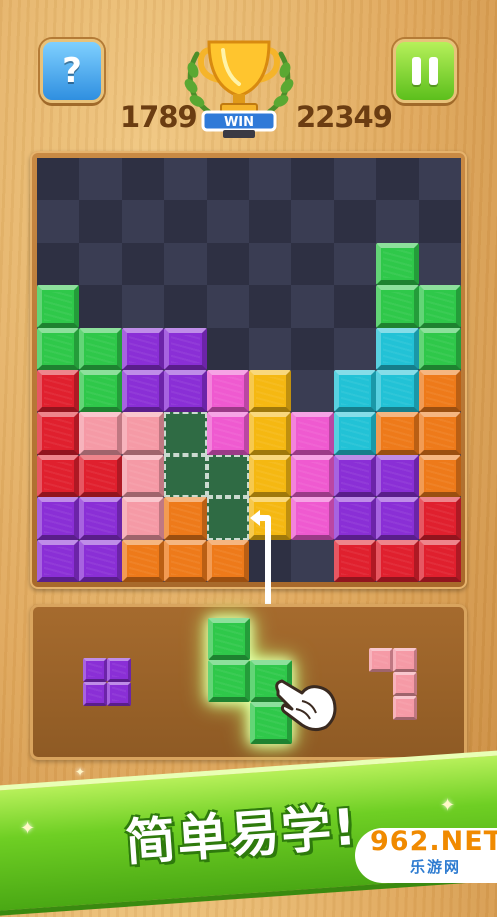  Describe the element at coordinates (425, 71) in the screenshot. I see `pause-button` at that location.